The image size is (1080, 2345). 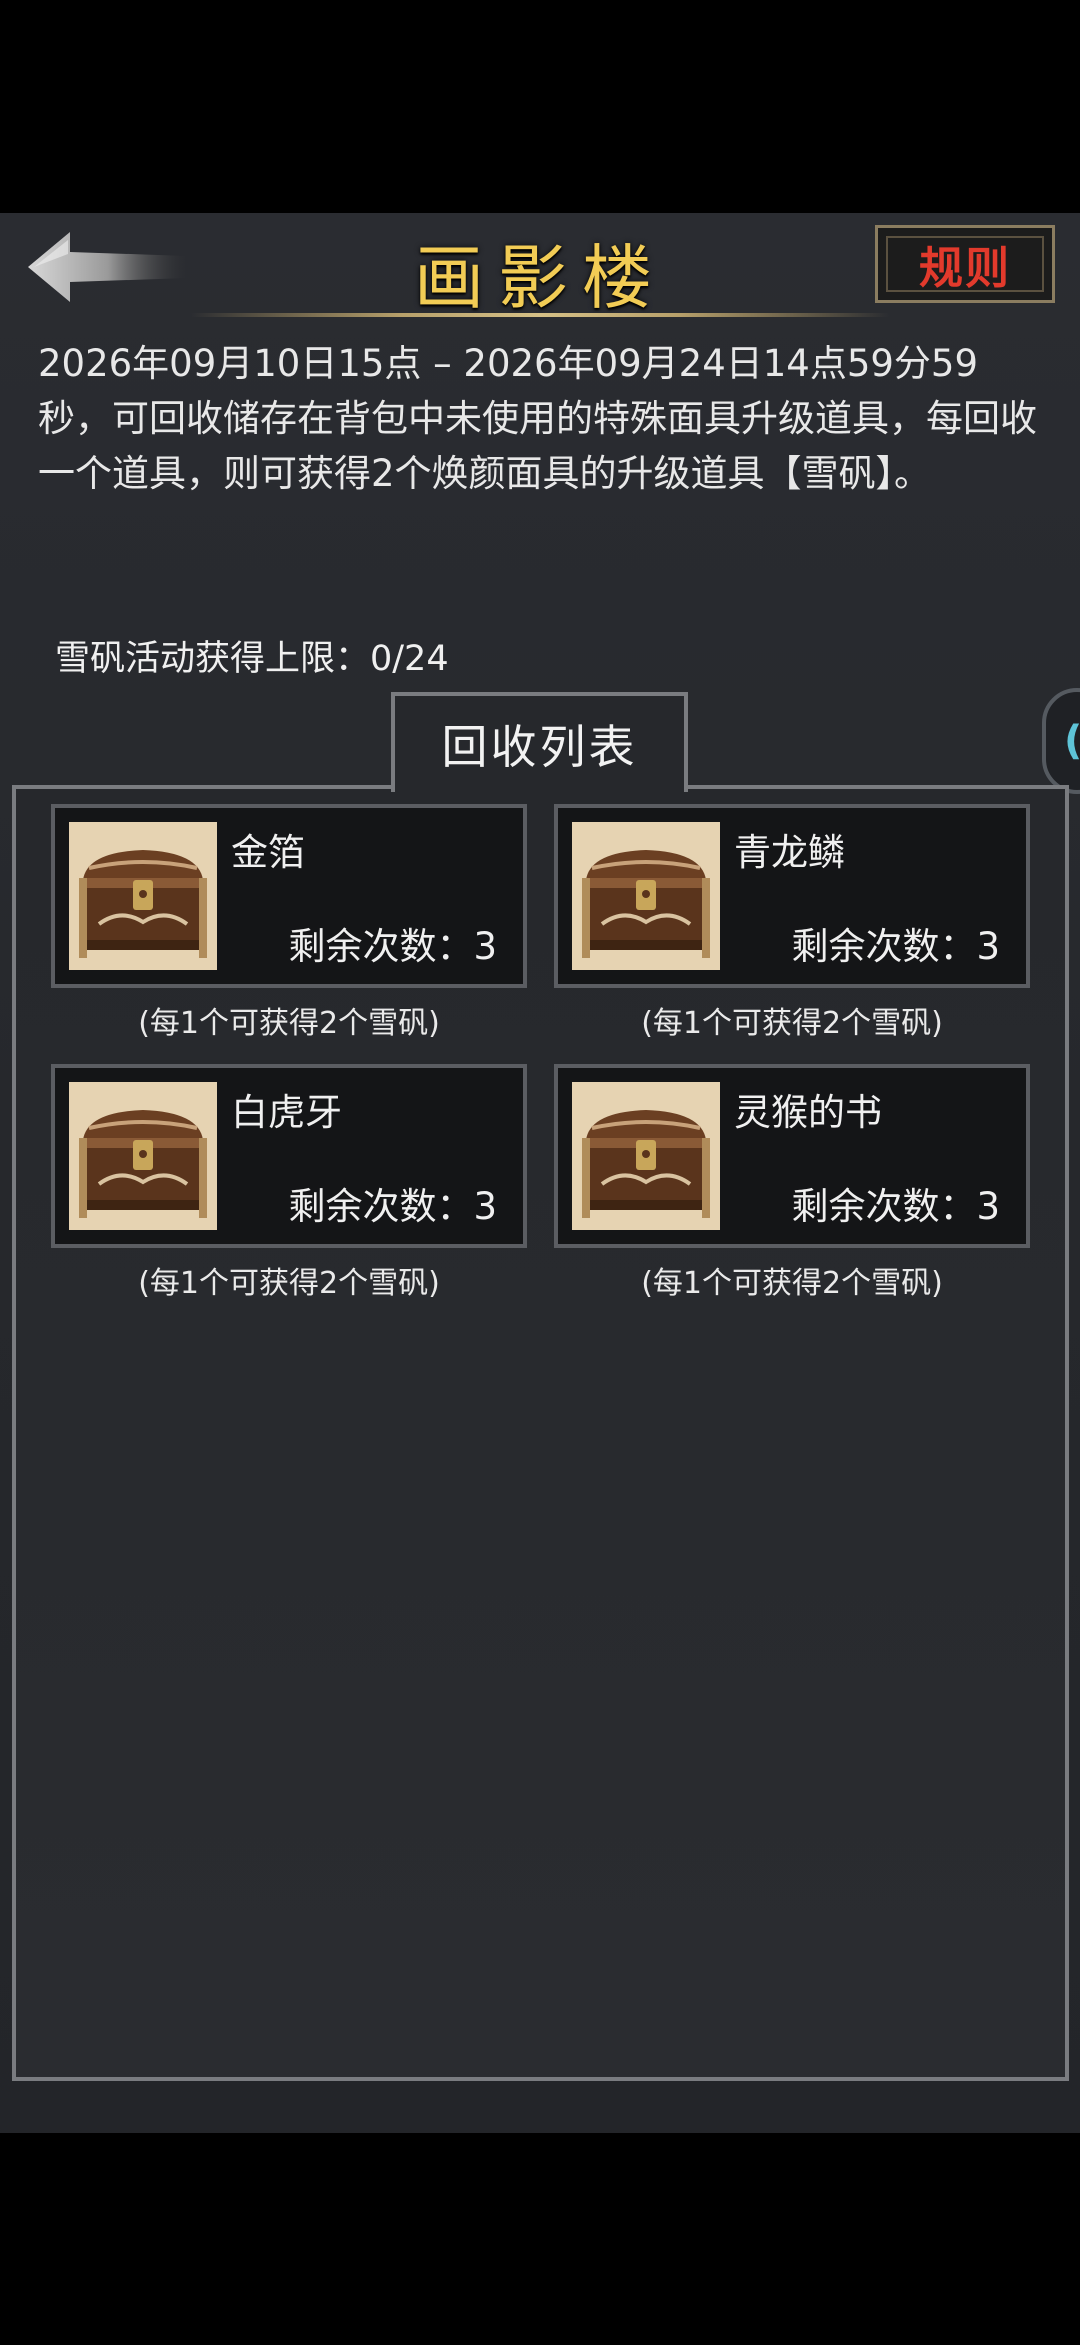 I want to click on side-tab-glyph: (, so click(x=1072, y=741).